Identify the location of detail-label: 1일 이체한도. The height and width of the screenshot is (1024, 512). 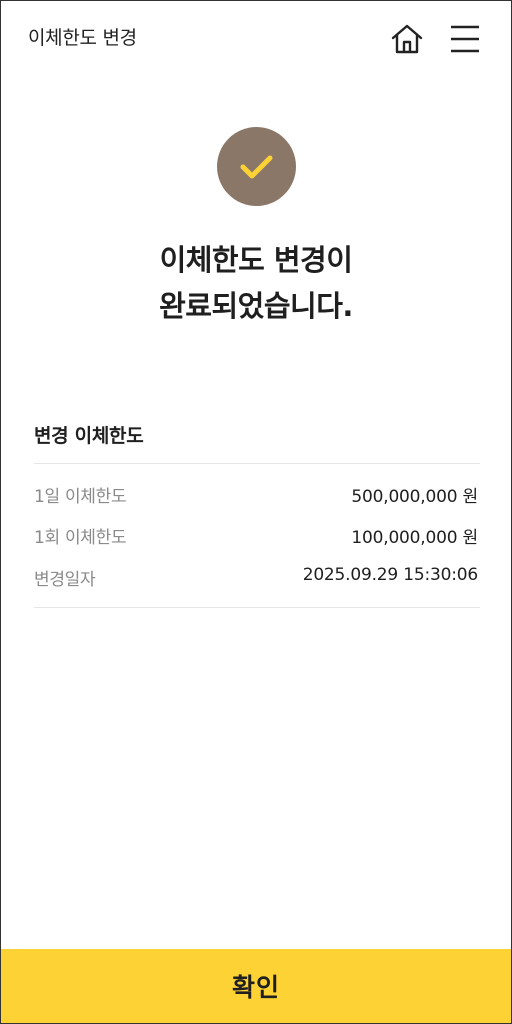
(80, 497).